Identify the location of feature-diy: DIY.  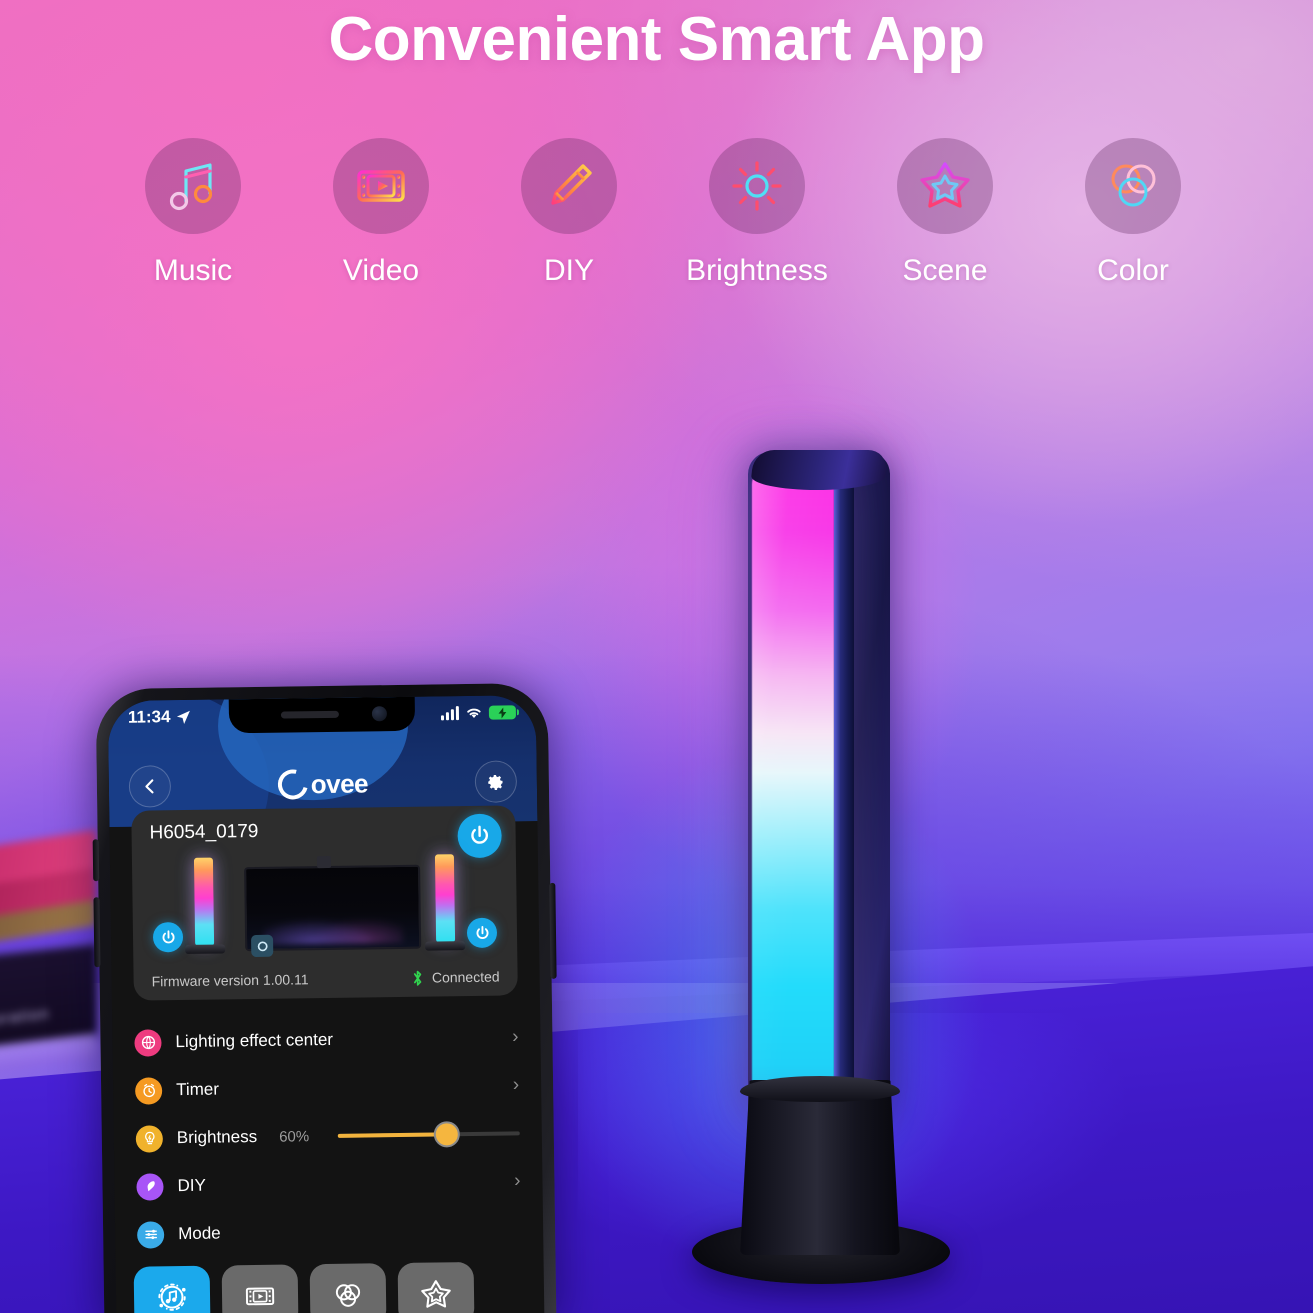
(569, 213).